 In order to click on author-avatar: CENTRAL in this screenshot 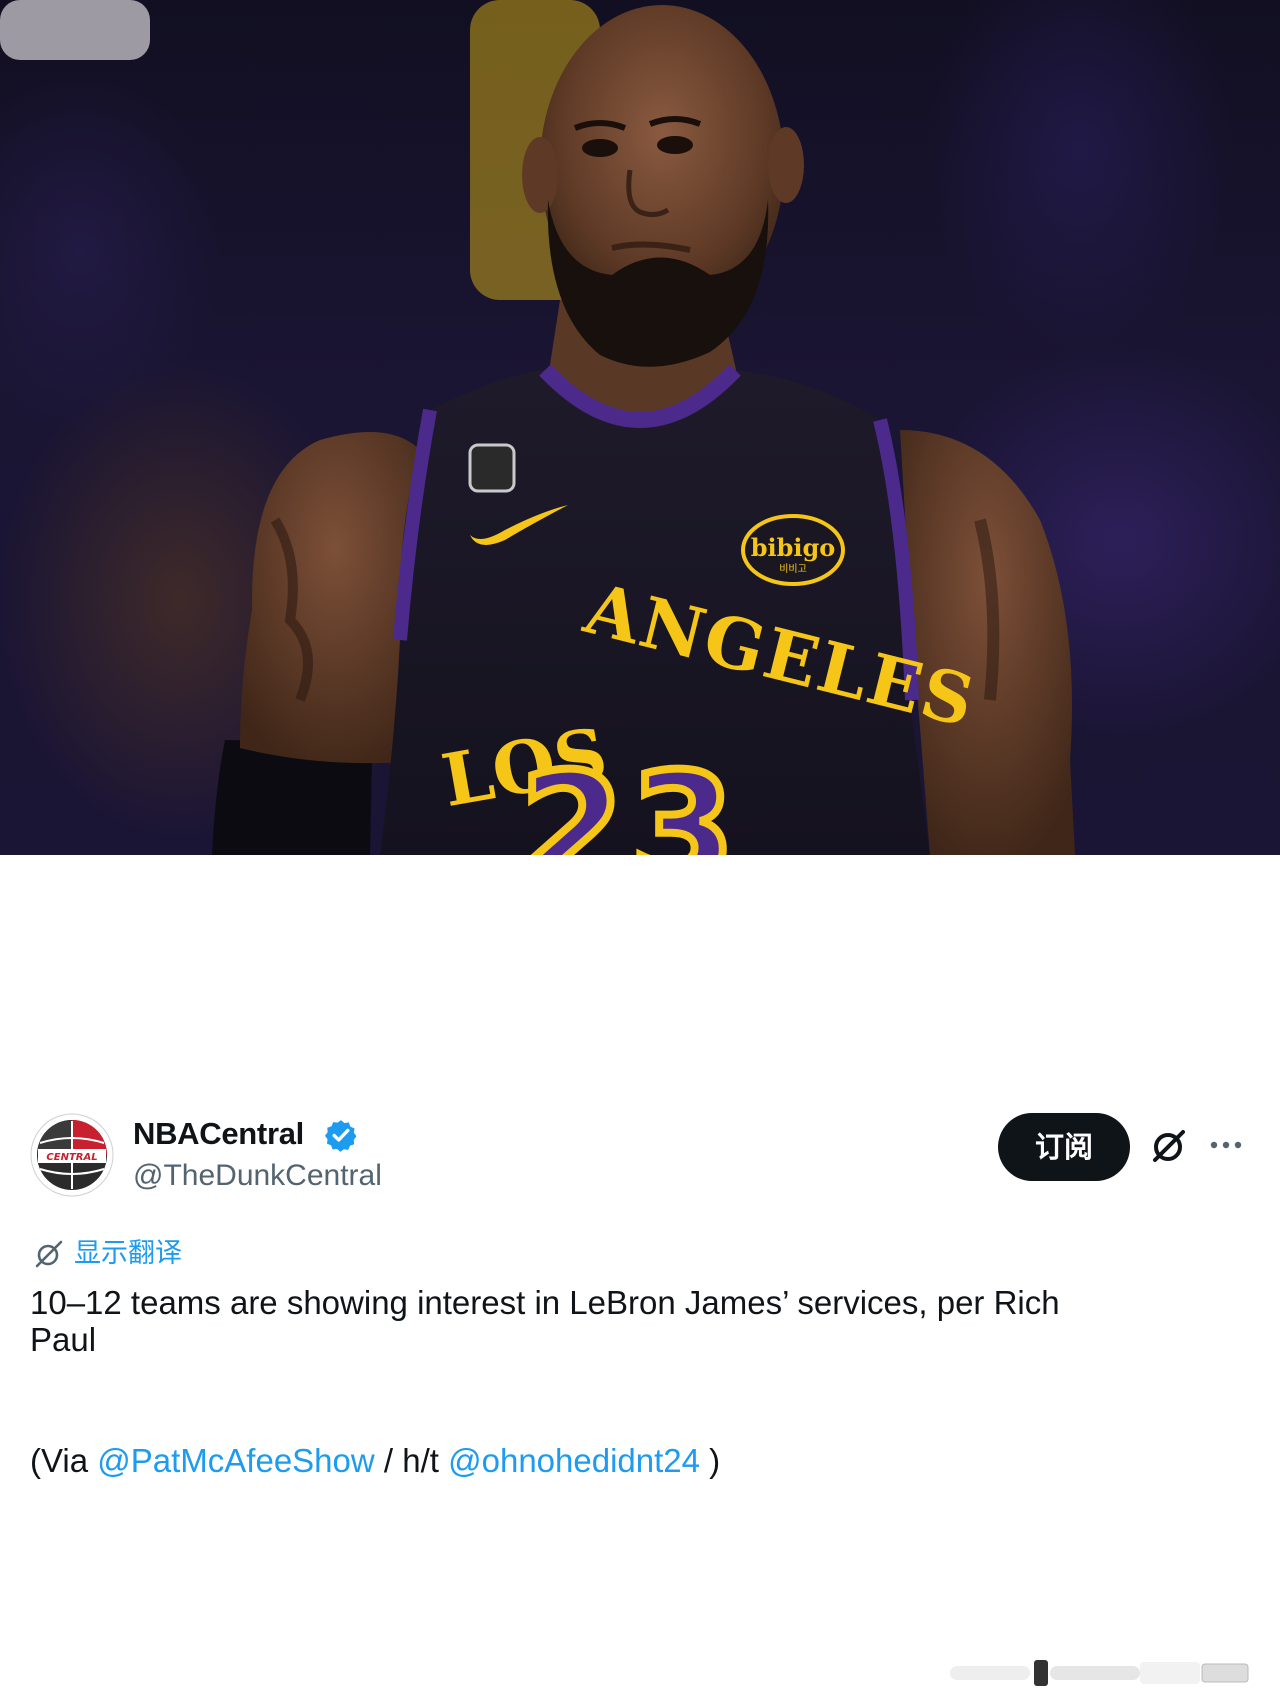, I will do `click(72, 1155)`.